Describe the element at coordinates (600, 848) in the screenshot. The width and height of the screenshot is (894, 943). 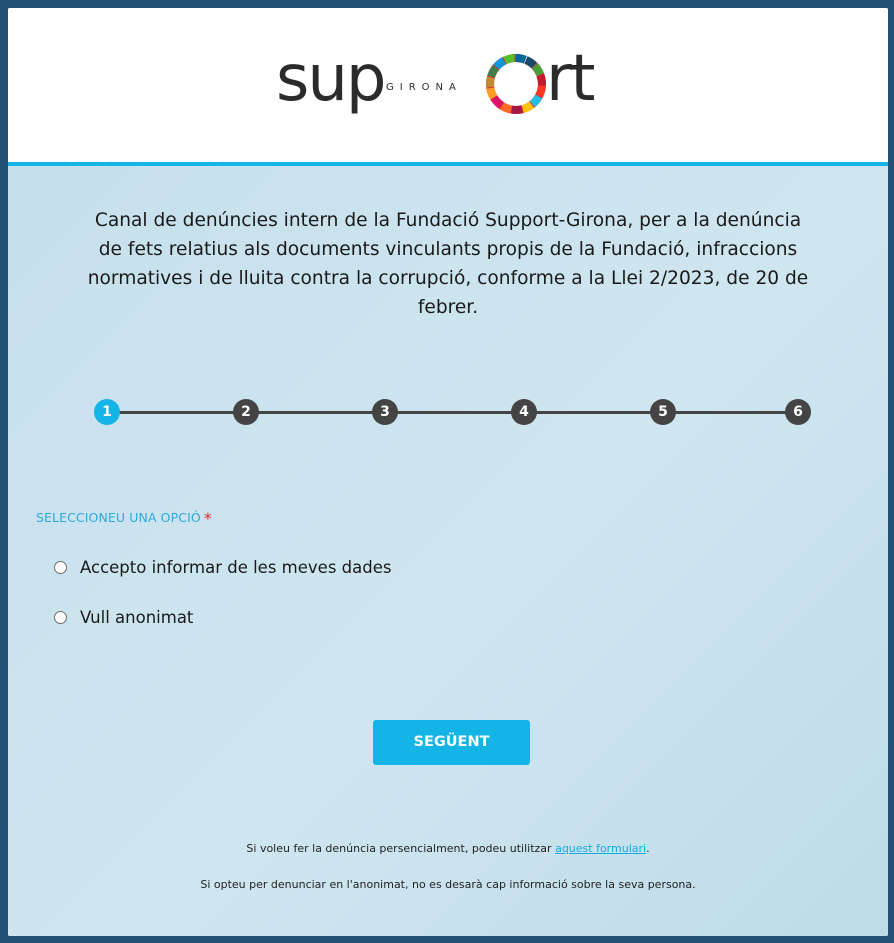
I see `form-link: aquest formulari` at that location.